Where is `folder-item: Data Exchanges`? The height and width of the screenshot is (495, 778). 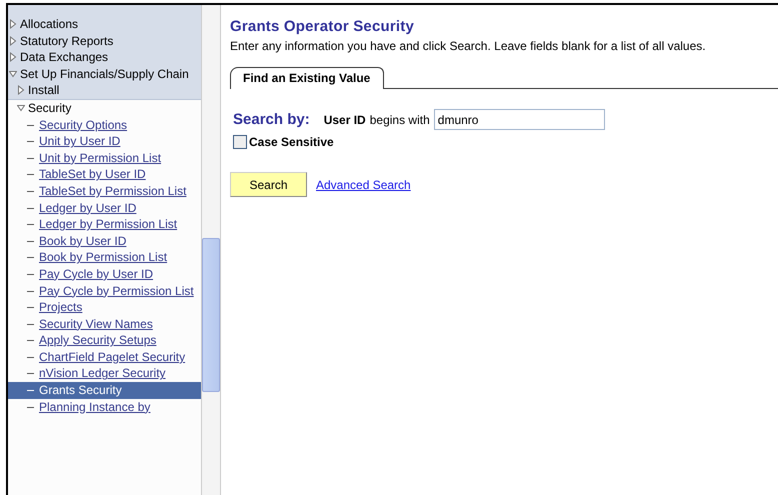 folder-item: Data Exchanges is located at coordinates (64, 57).